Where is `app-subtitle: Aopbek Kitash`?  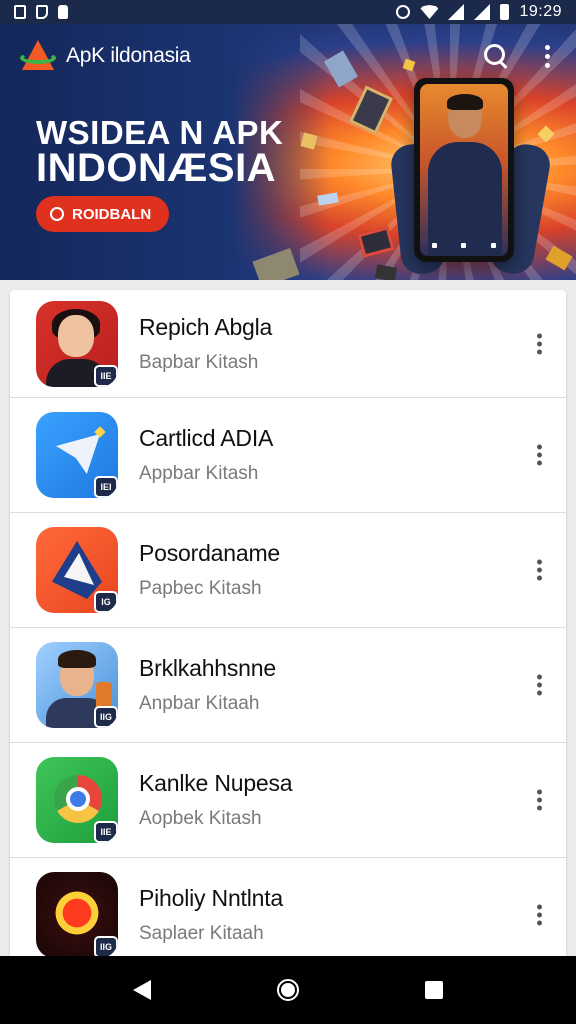
app-subtitle: Aopbek Kitash is located at coordinates (200, 818).